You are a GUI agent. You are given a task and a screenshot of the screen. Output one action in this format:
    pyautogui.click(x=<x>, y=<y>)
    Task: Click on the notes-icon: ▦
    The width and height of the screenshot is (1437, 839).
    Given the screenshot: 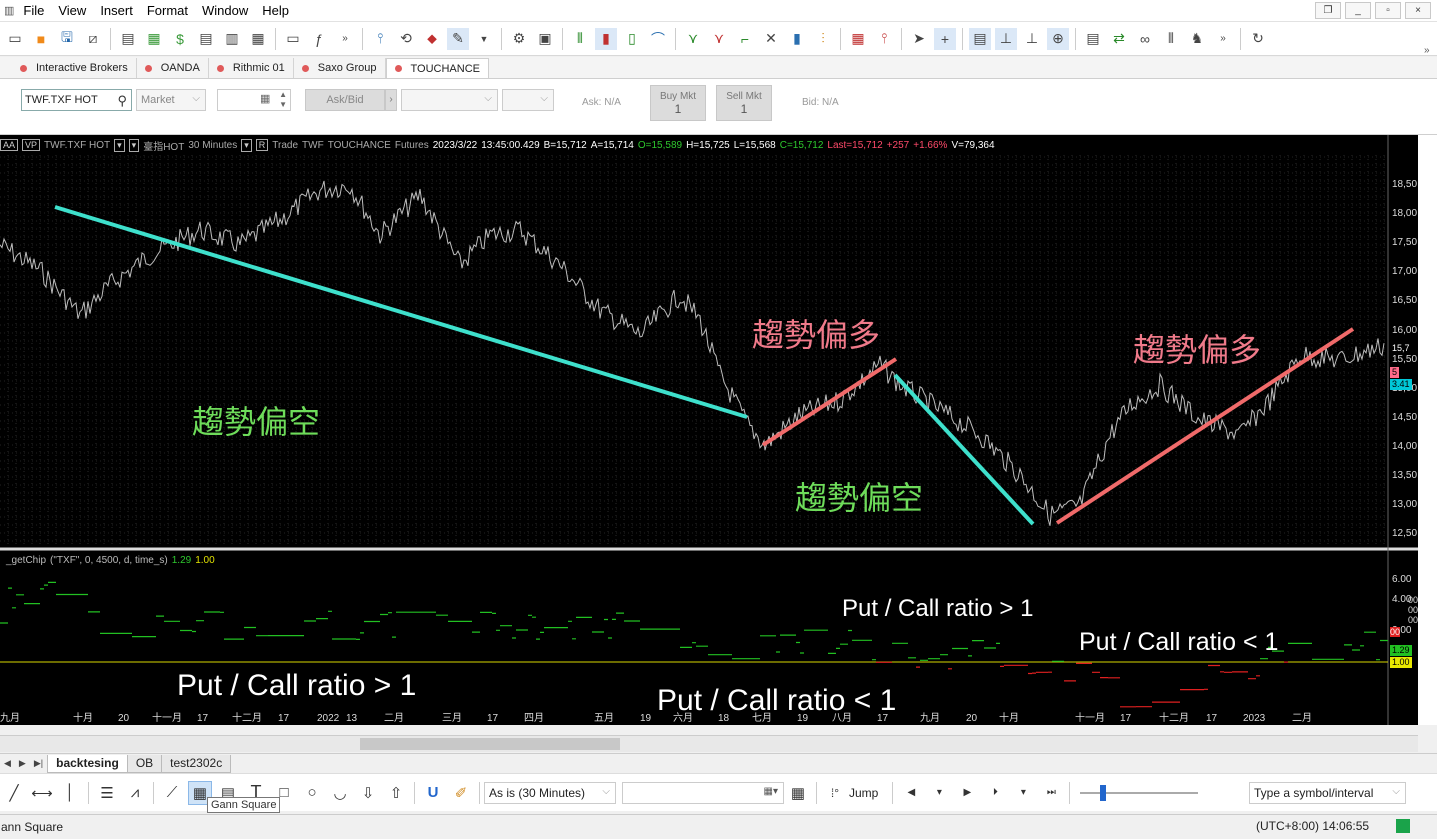 What is the action you would take?
    pyautogui.click(x=258, y=39)
    